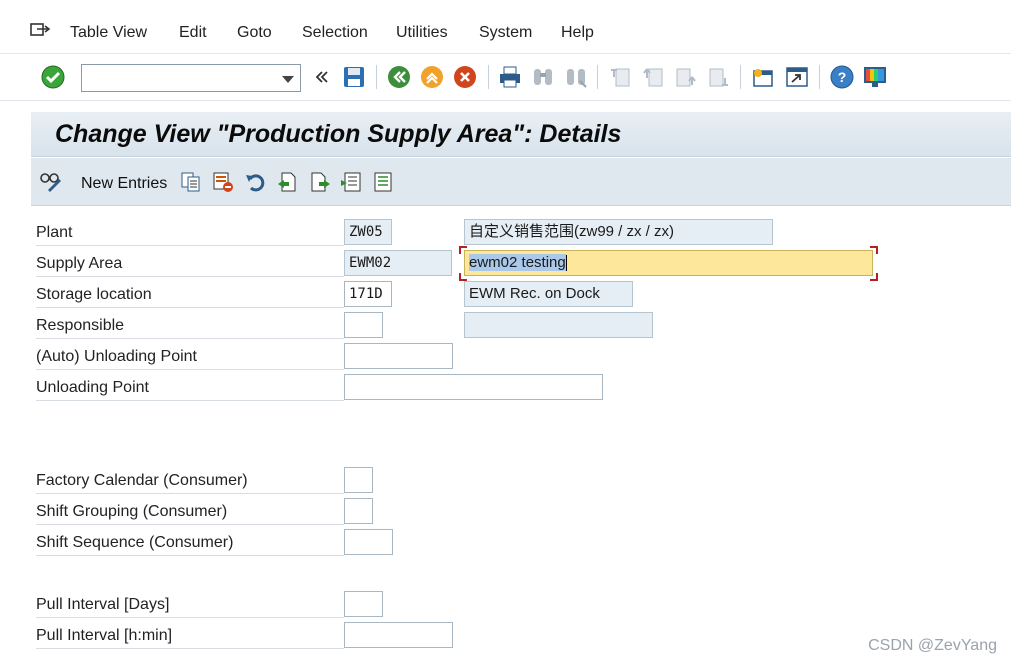  What do you see at coordinates (874, 250) in the screenshot?
I see `focus-corner-tr` at bounding box center [874, 250].